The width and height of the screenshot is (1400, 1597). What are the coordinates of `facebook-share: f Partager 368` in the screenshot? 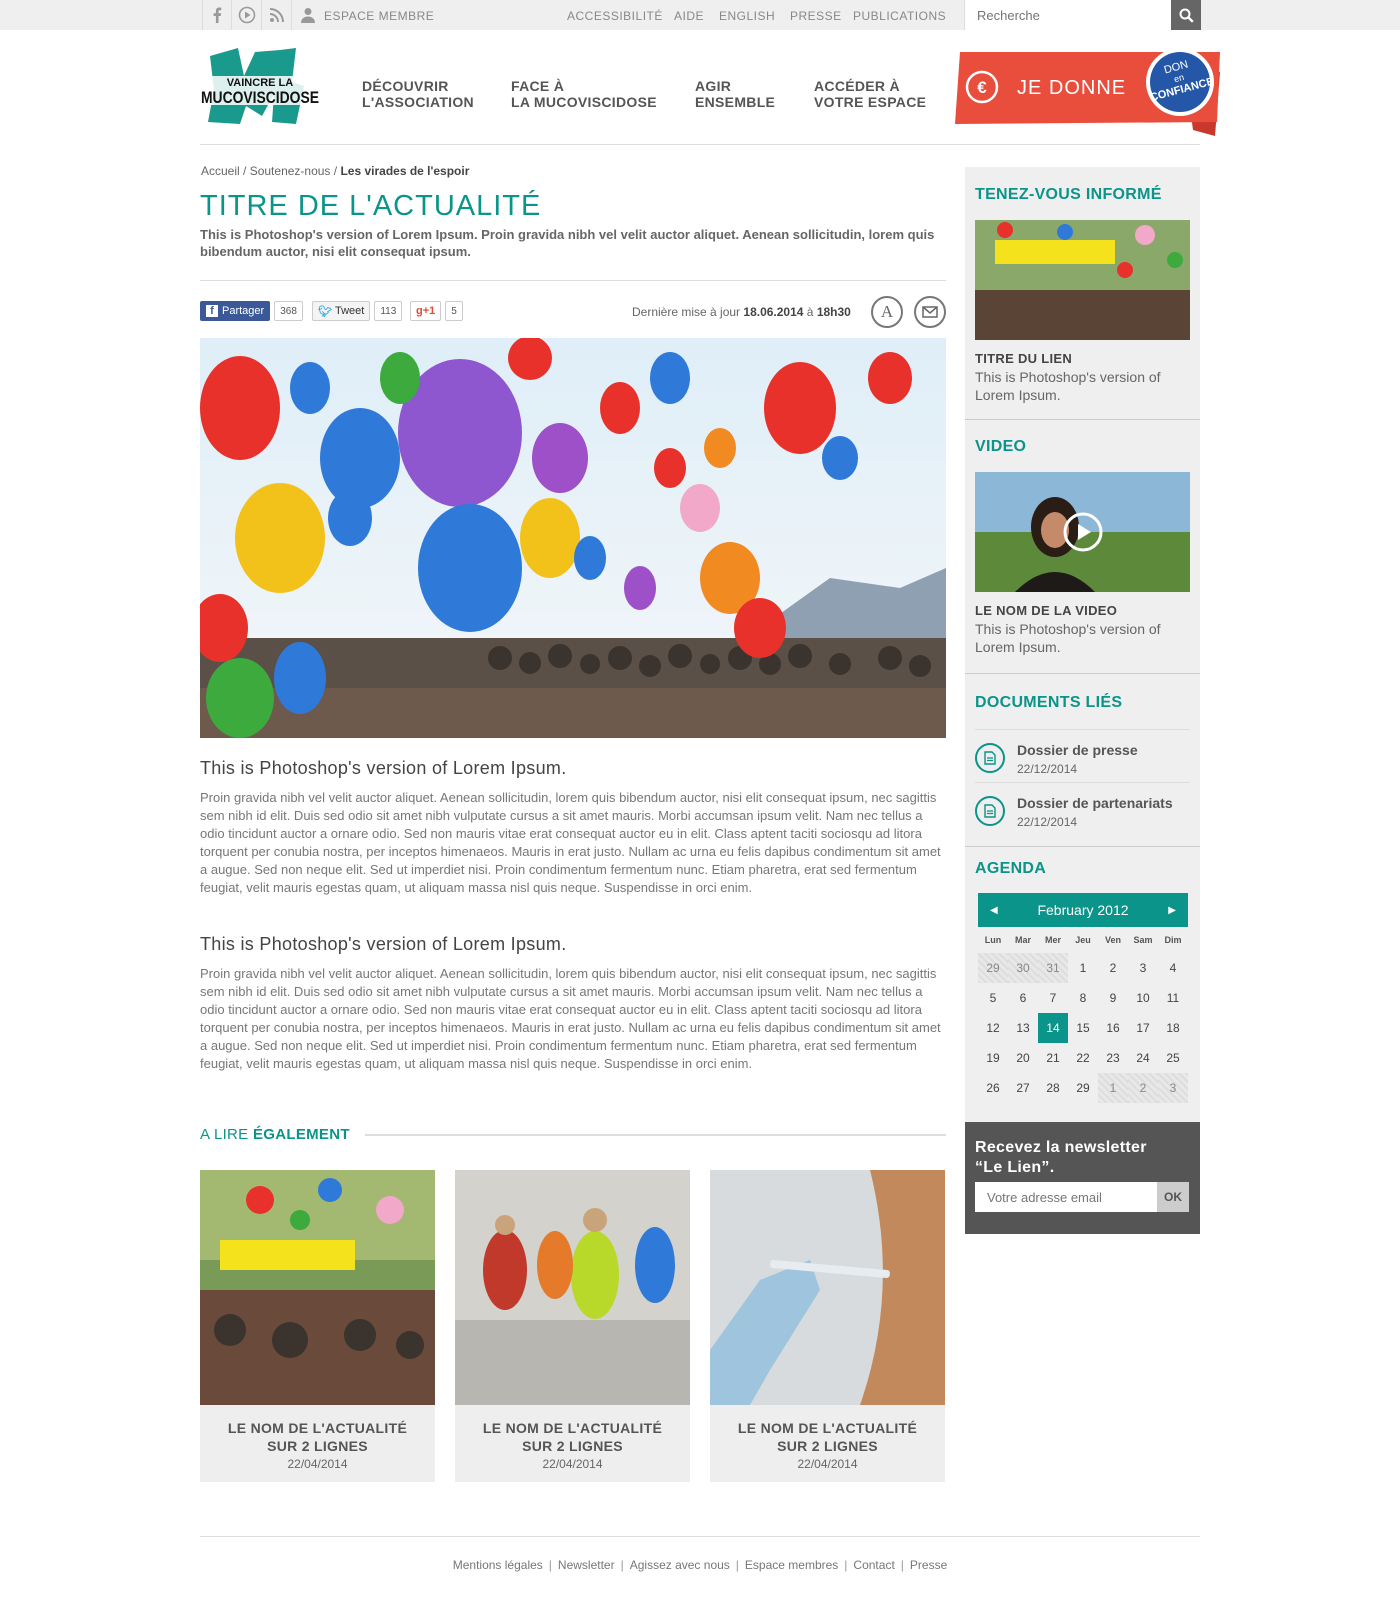 It's located at (251, 311).